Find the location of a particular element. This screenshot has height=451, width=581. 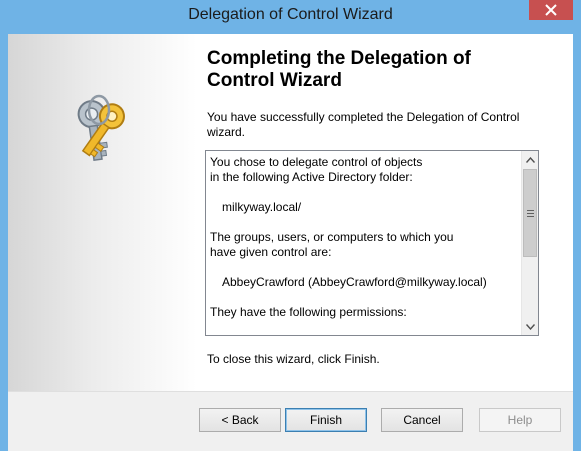

finish-button: Finish is located at coordinates (326, 420).